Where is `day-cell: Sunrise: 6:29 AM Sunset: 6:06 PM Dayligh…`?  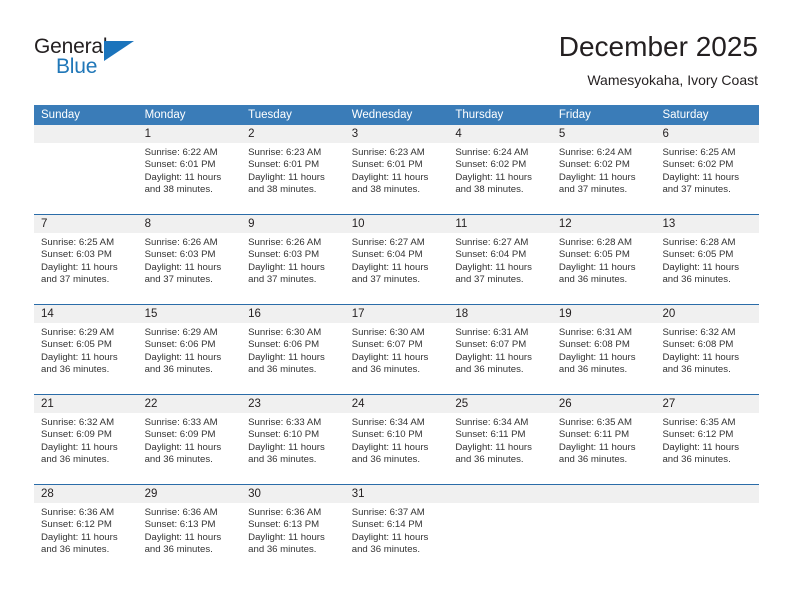
day-cell: Sunrise: 6:29 AM Sunset: 6:06 PM Dayligh… is located at coordinates (190, 358).